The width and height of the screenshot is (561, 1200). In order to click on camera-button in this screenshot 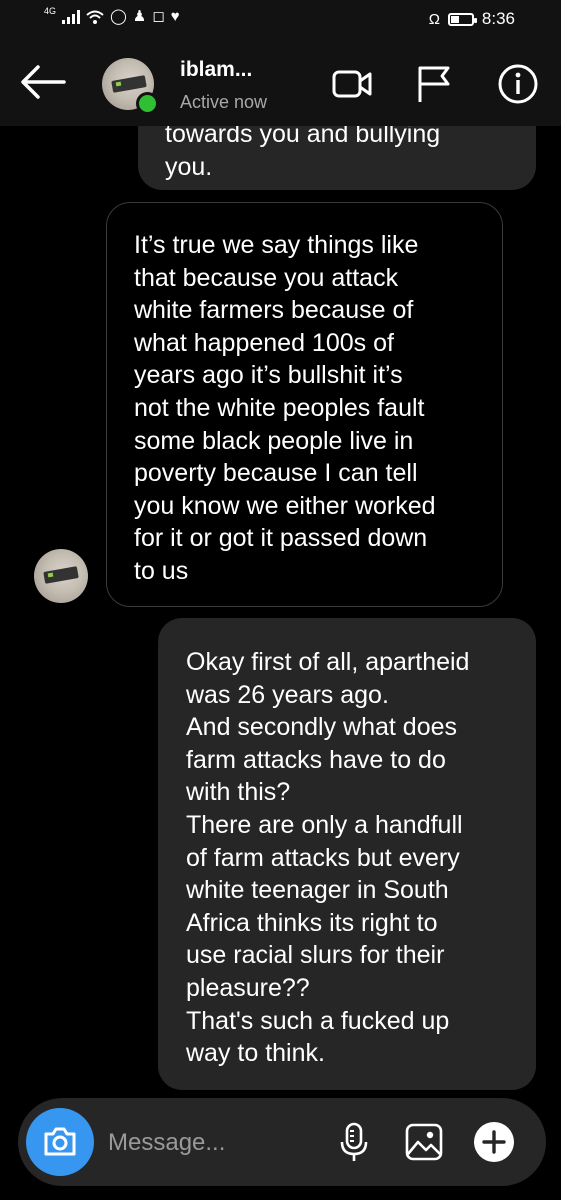, I will do `click(60, 1142)`.